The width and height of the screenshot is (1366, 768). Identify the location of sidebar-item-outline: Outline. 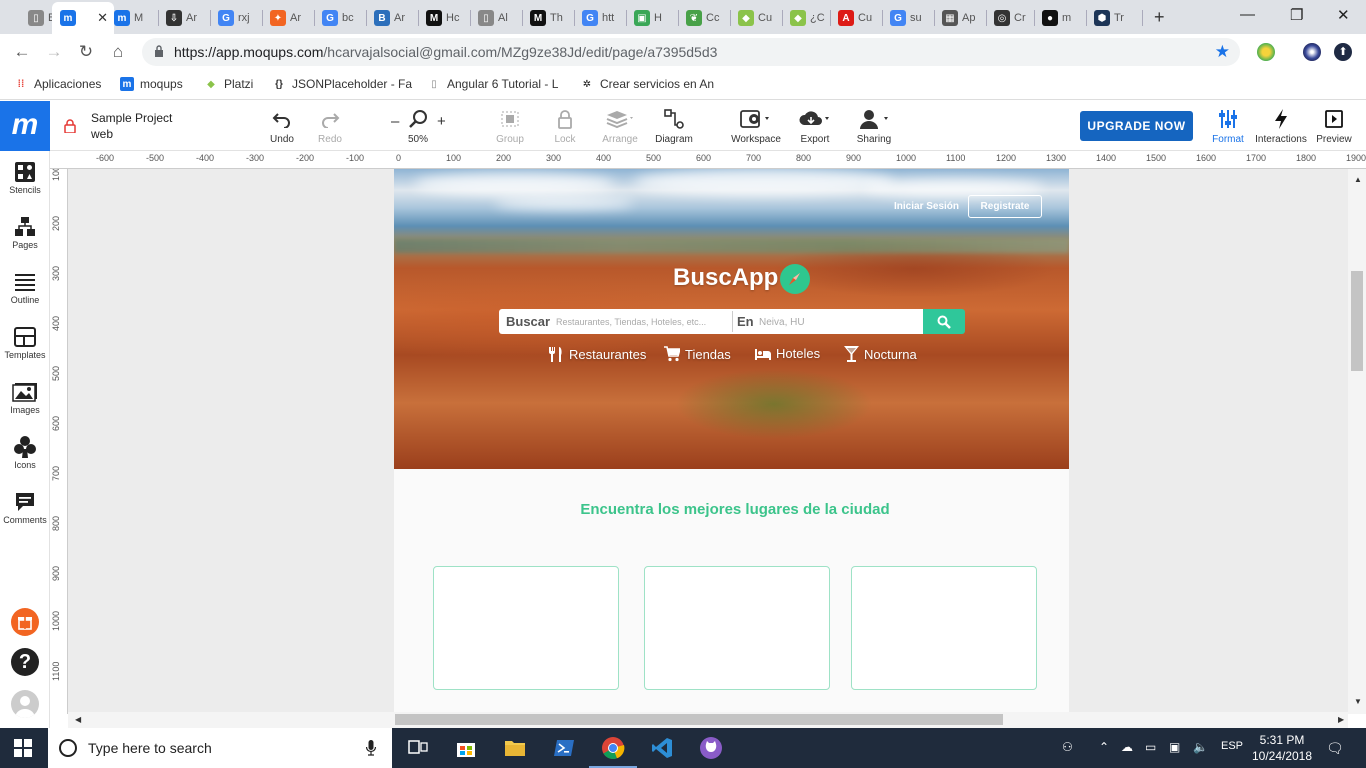
(25, 288).